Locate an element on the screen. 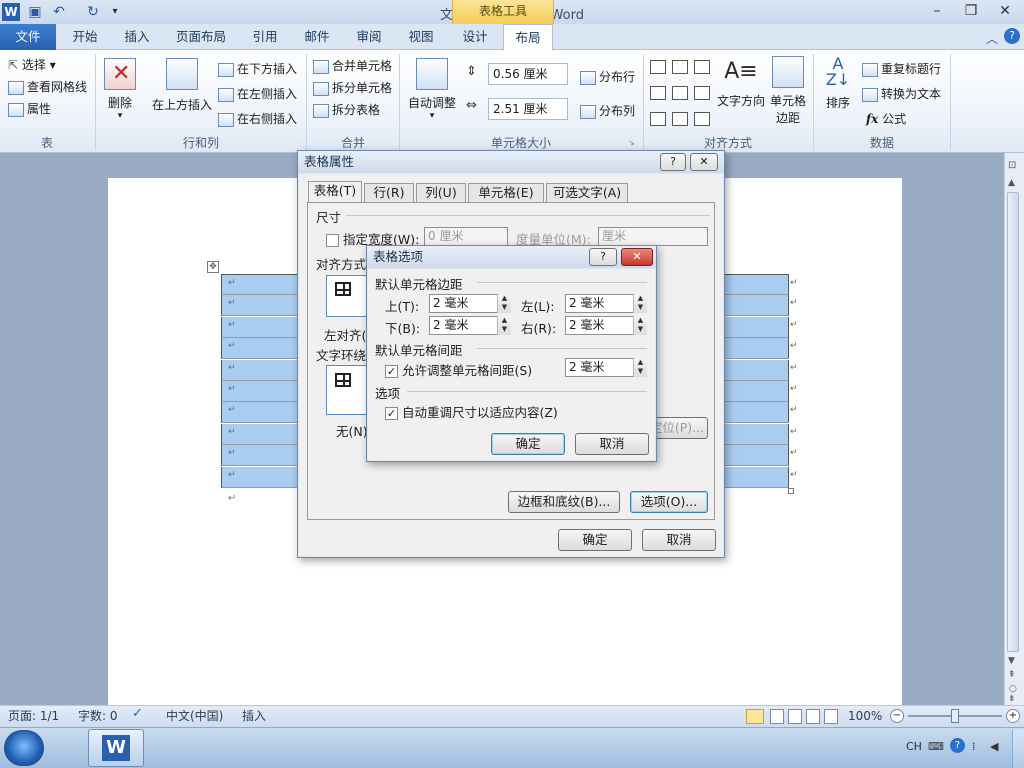  minimize-icon: – is located at coordinates (937, 12).